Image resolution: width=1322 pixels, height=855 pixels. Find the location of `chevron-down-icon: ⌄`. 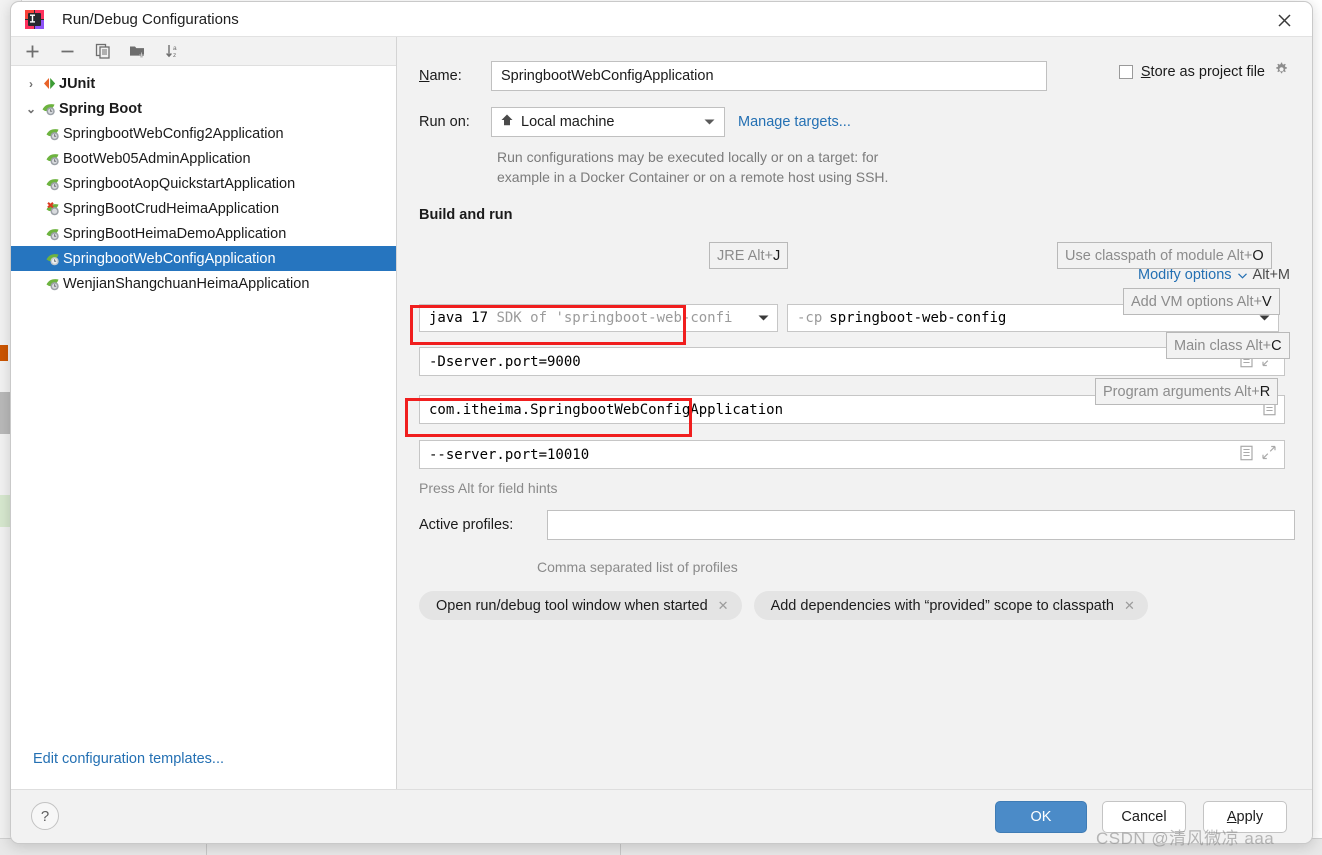

chevron-down-icon: ⌄ is located at coordinates (31, 109).